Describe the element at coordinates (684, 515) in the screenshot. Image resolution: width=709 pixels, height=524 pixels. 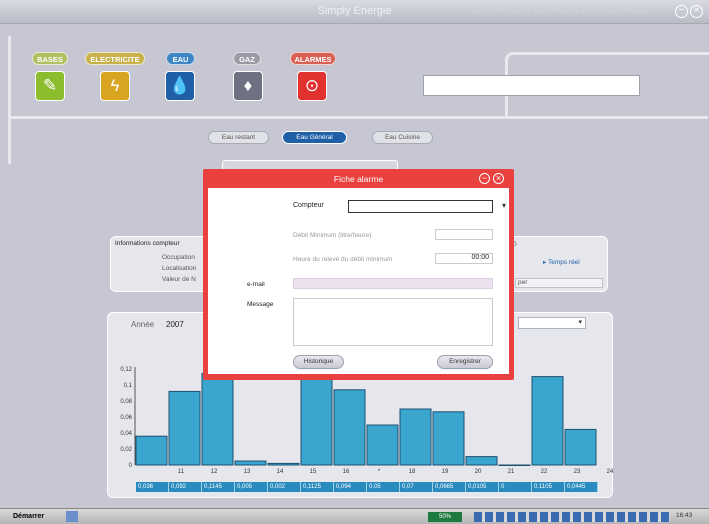
I see `clock: 16:43` at that location.